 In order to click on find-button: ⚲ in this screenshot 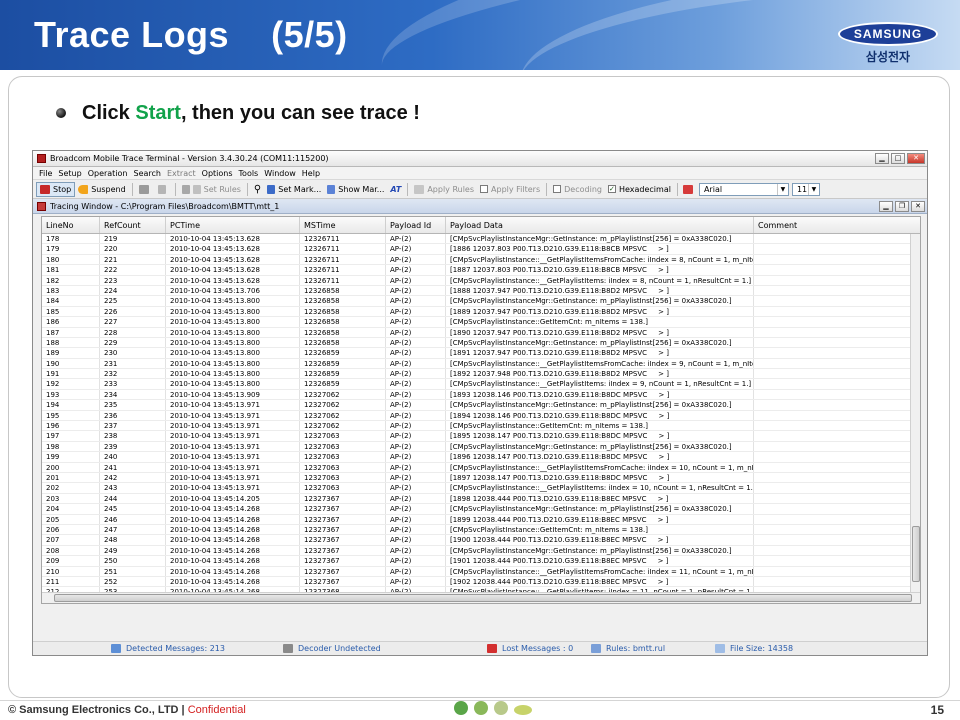, I will do `click(257, 189)`.